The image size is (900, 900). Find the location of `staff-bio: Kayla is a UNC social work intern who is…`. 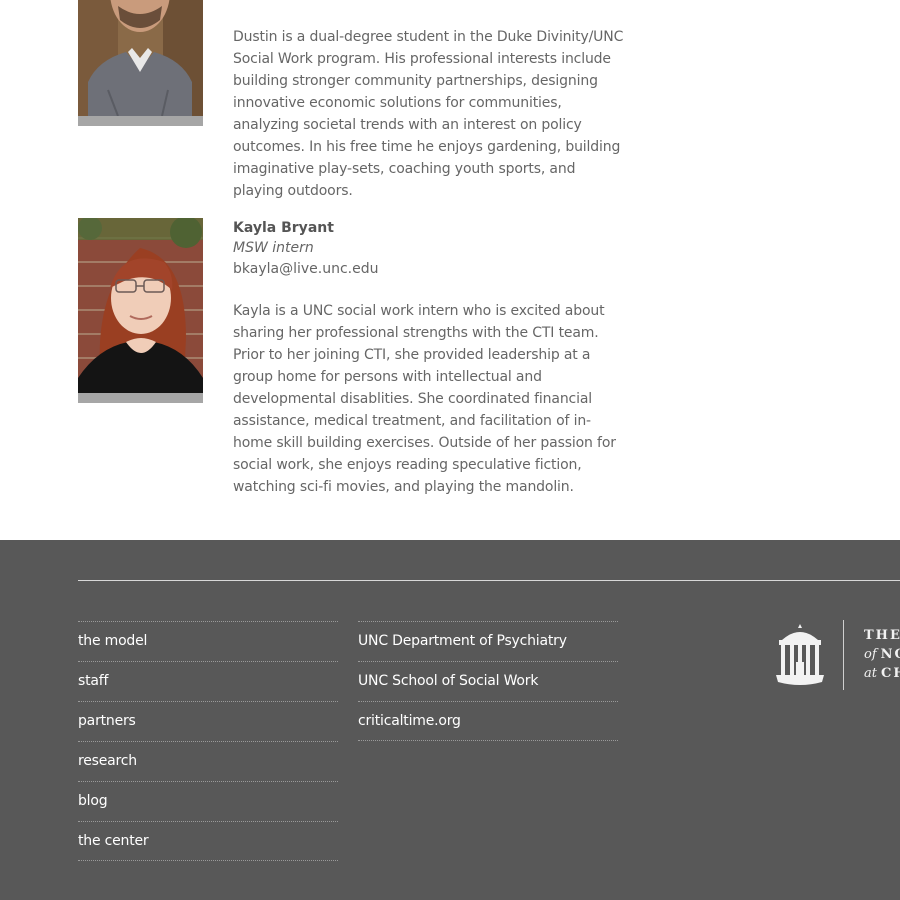

staff-bio: Kayla is a UNC social work intern who is… is located at coordinates (424, 399).